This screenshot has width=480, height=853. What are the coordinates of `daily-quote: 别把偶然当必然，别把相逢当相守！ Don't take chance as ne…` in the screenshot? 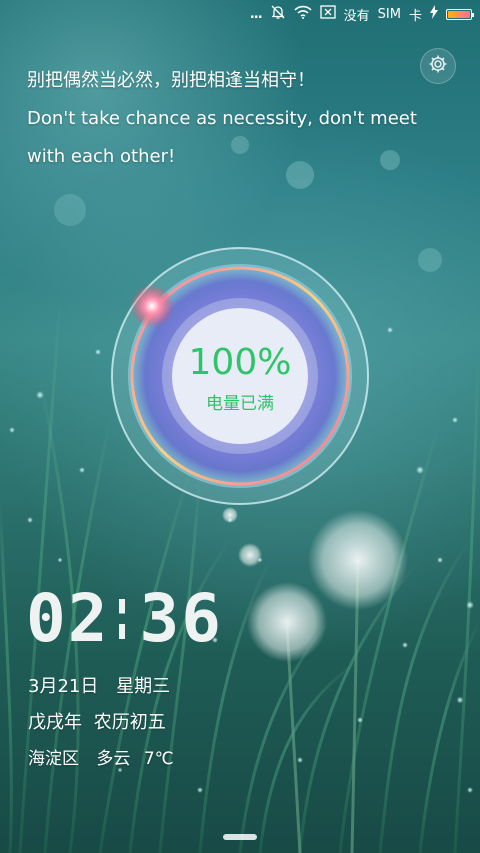 It's located at (237, 119).